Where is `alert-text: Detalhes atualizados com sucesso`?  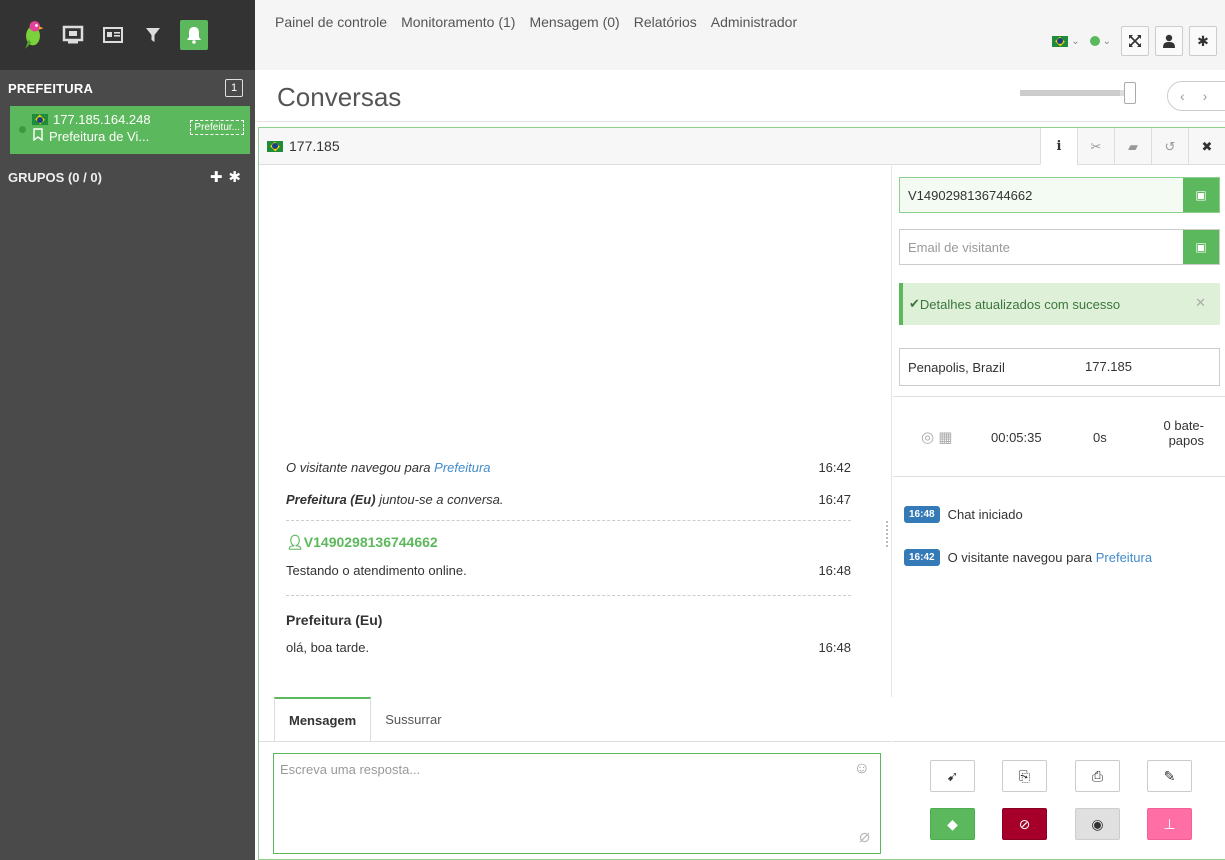 alert-text: Detalhes atualizados com sucesso is located at coordinates (1020, 304).